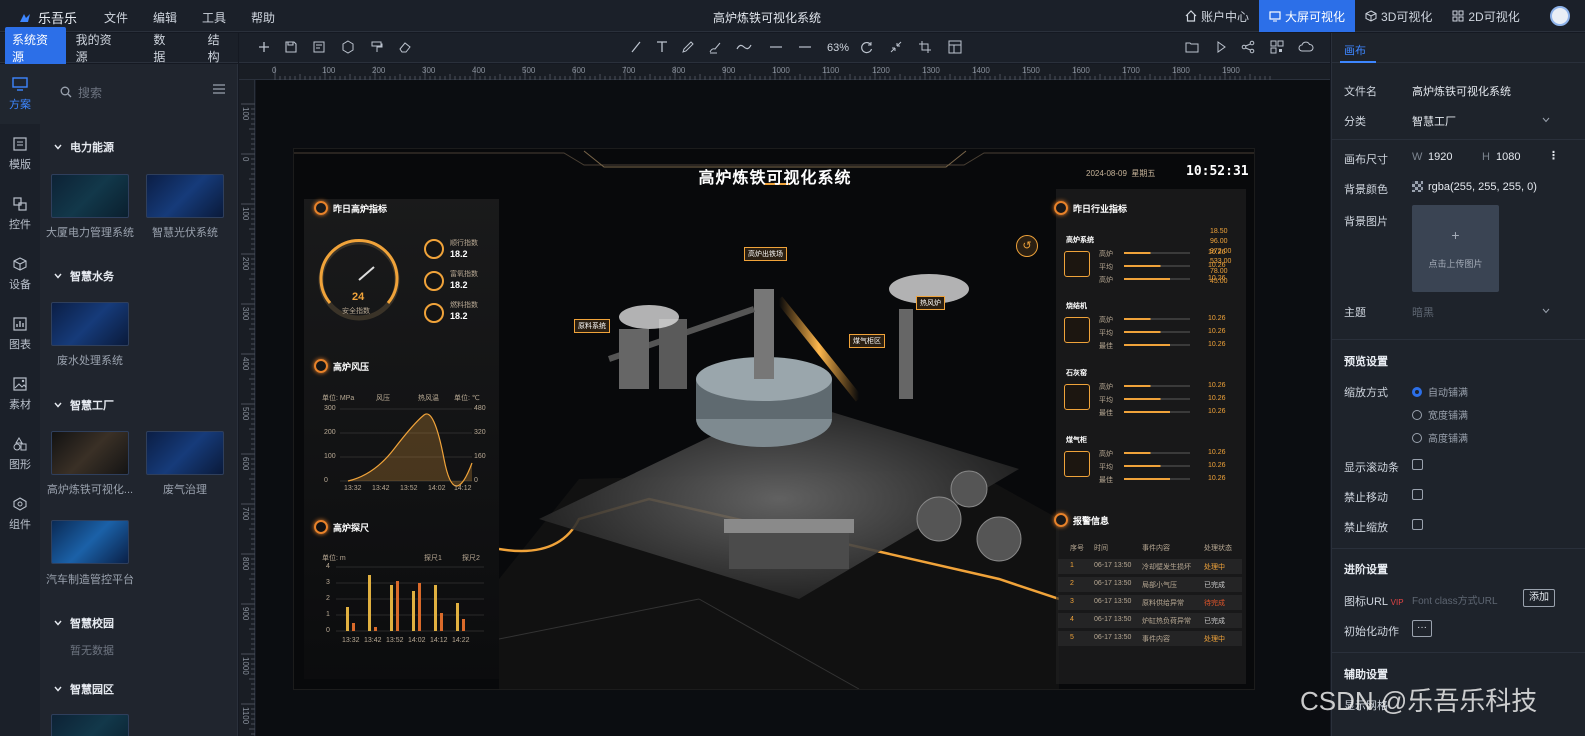 This screenshot has width=1585, height=736. I want to click on template-label: 智慧光伏系统, so click(185, 233).